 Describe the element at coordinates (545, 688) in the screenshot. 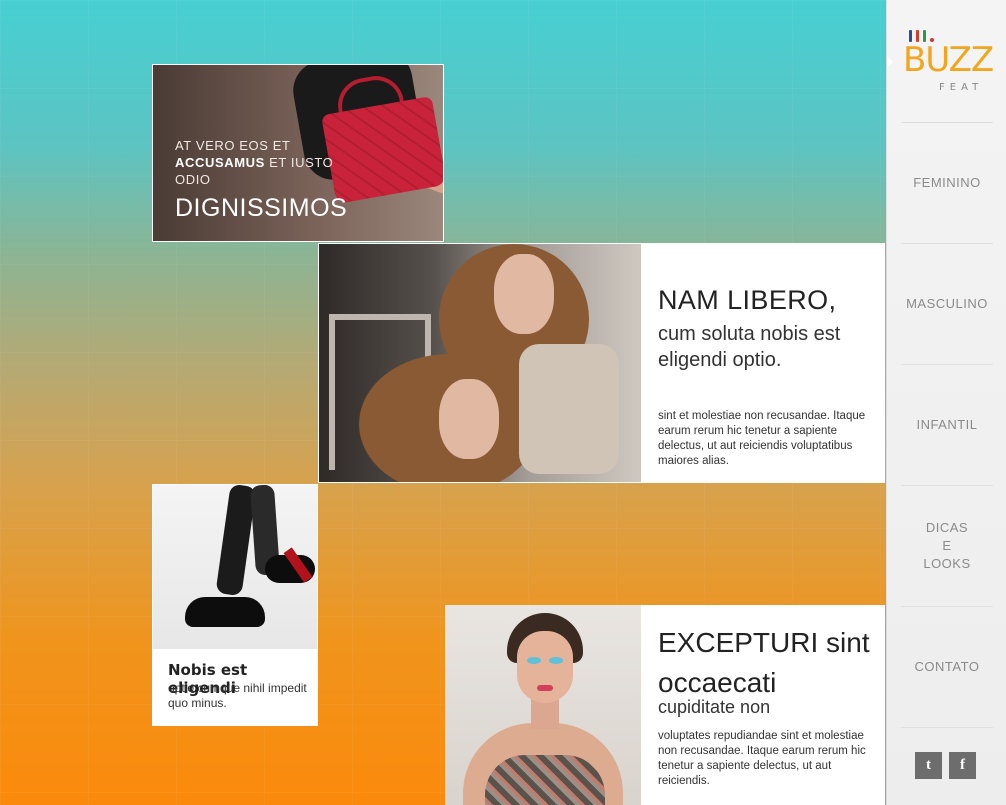

I see `photo-lips` at that location.